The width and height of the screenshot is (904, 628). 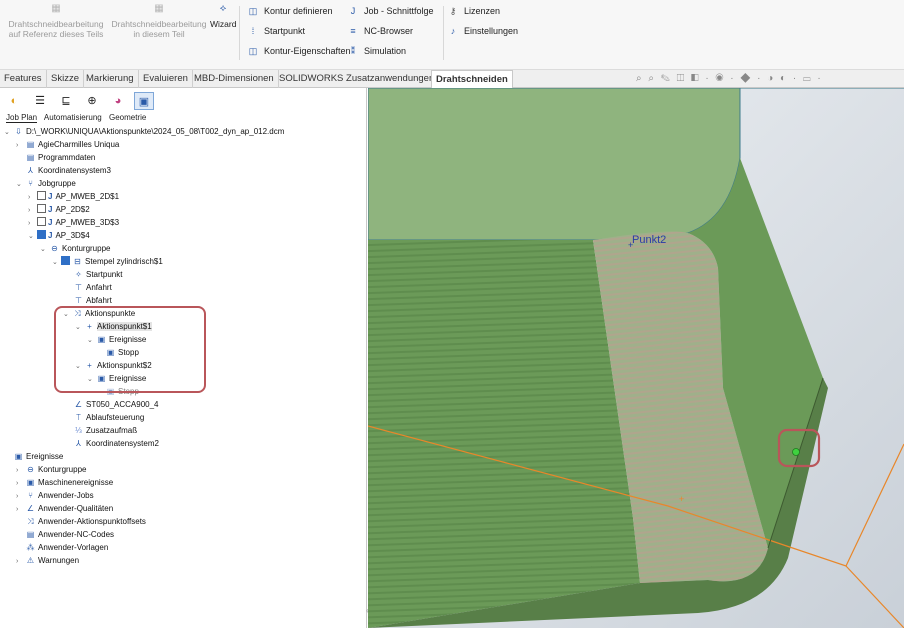 What do you see at coordinates (105, 431) in the screenshot?
I see `tree-item-zusatzaufmass: ⅓ Zusatzaufmaß` at bounding box center [105, 431].